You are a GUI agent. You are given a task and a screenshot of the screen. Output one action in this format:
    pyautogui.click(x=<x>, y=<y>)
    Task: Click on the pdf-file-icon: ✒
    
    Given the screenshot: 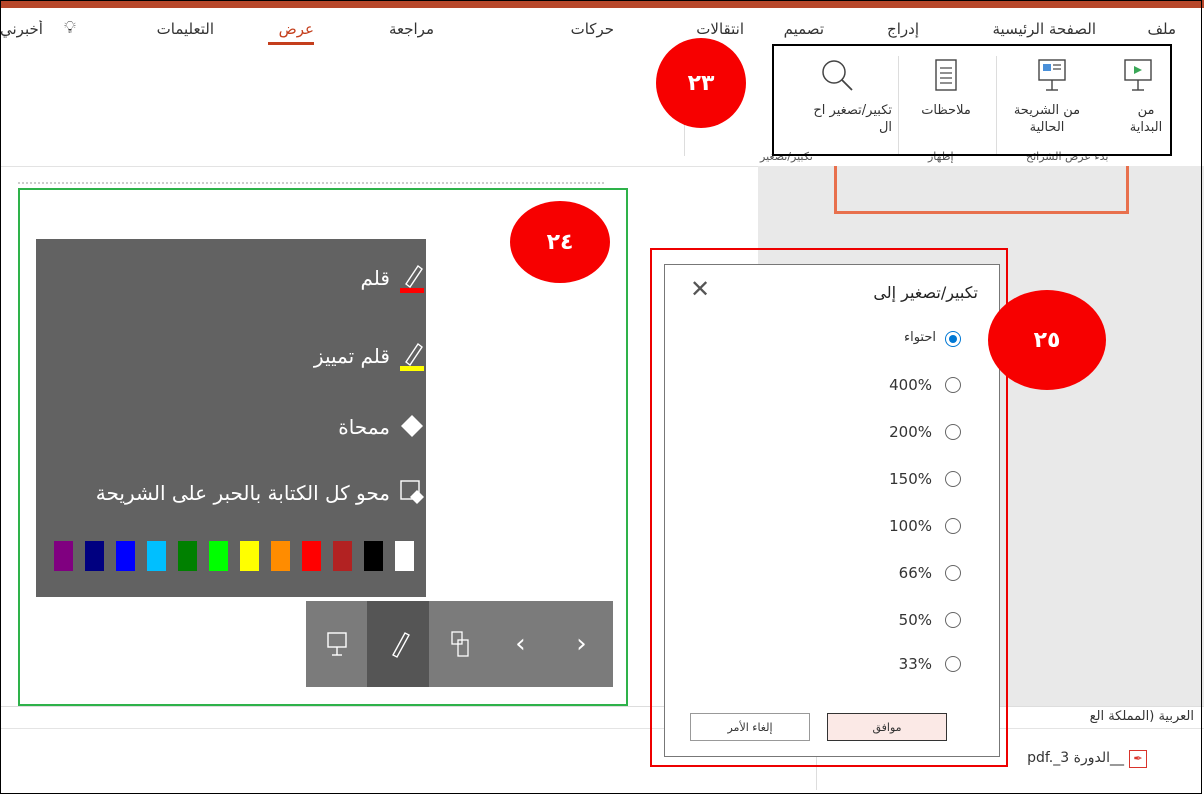 What is the action you would take?
    pyautogui.click(x=1138, y=759)
    